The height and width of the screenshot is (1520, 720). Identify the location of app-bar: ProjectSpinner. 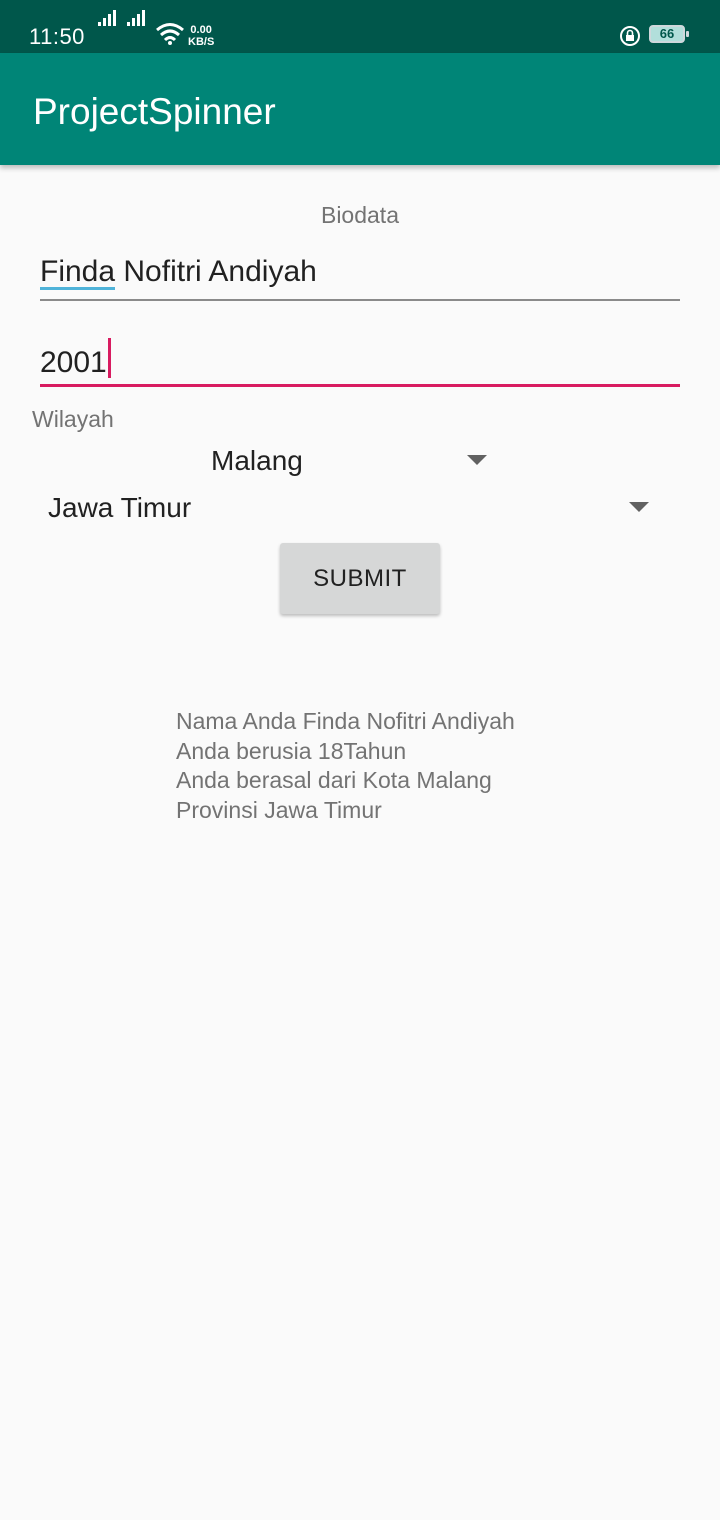
(360, 109).